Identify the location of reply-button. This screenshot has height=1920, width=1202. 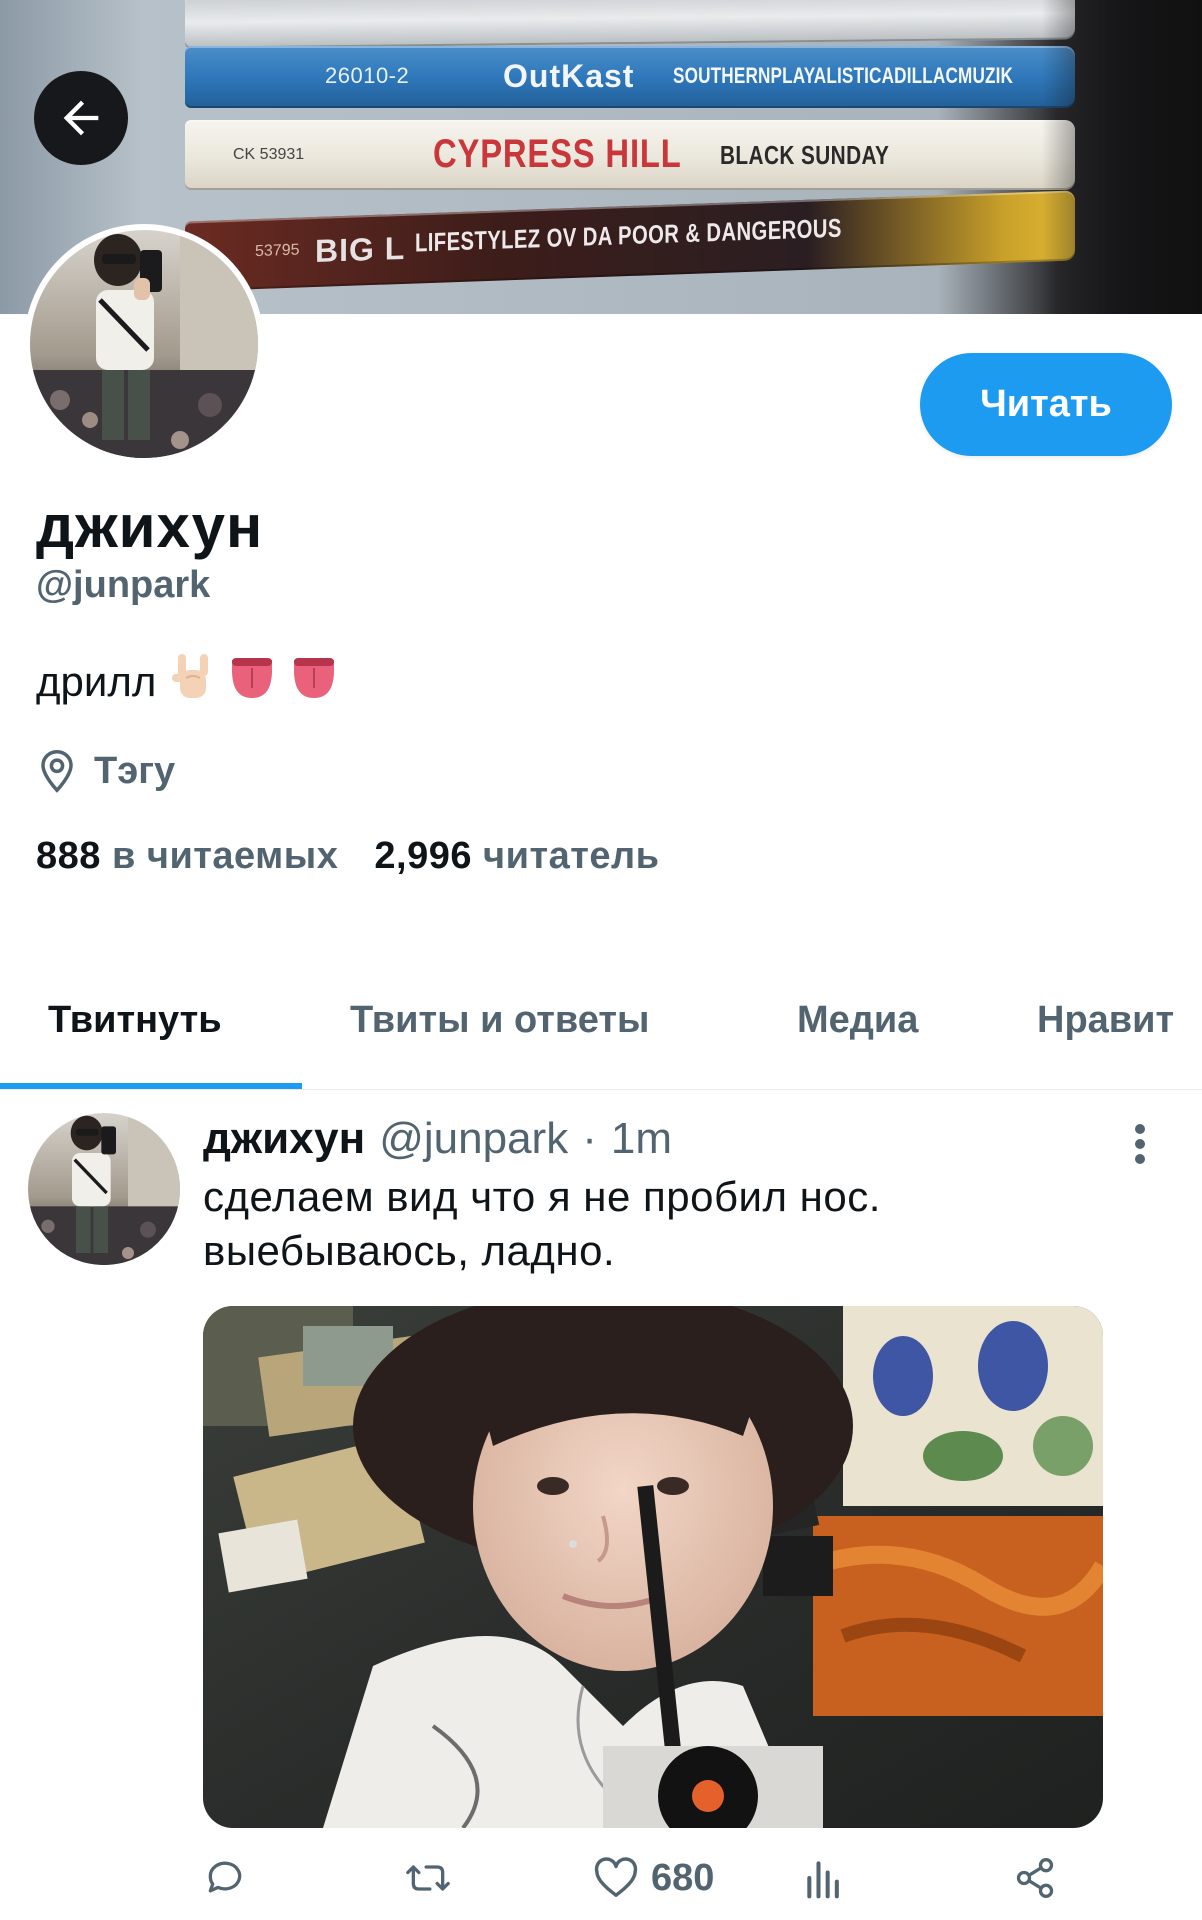
(225, 1878).